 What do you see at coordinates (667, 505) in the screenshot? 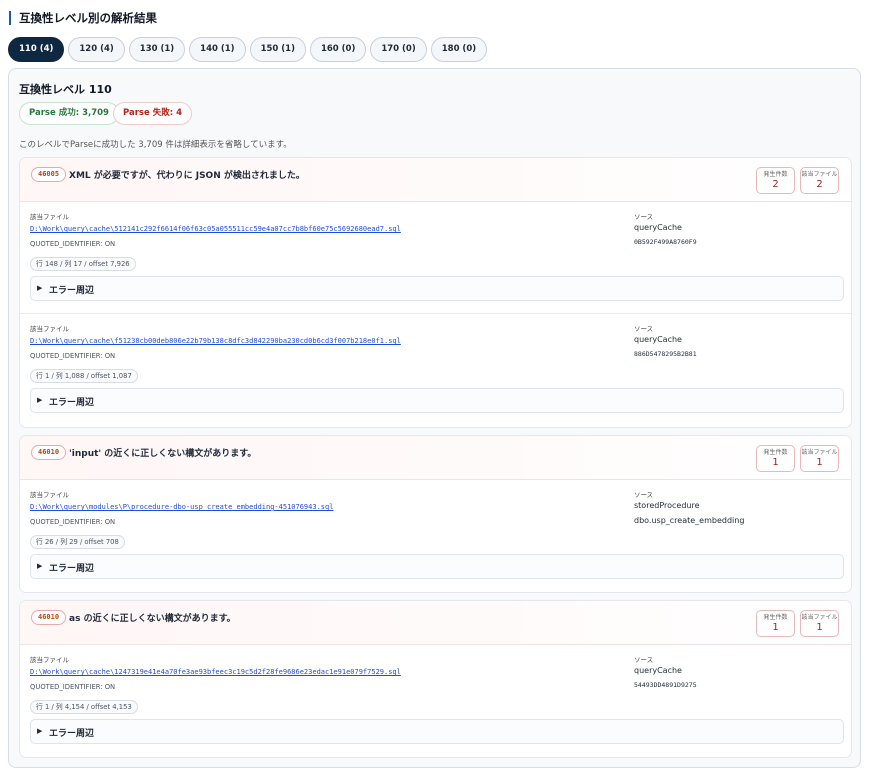
I see `source-type: storedProcedure` at bounding box center [667, 505].